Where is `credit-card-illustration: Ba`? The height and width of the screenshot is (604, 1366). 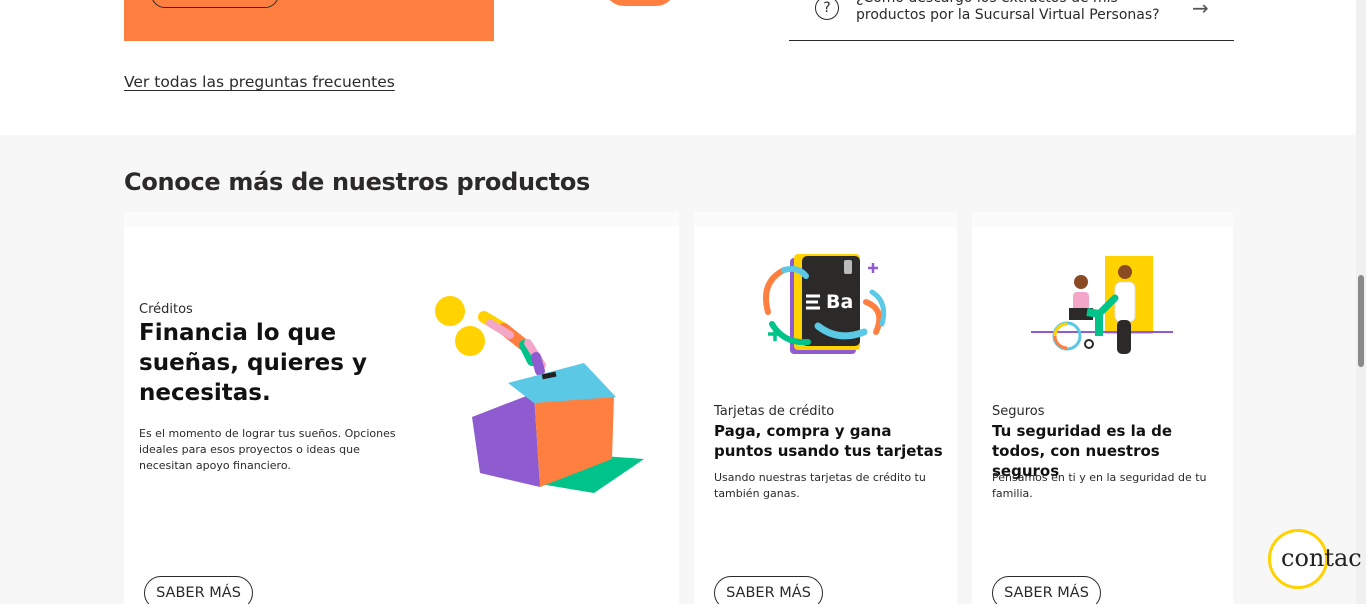 credit-card-illustration: Ba is located at coordinates (825, 304).